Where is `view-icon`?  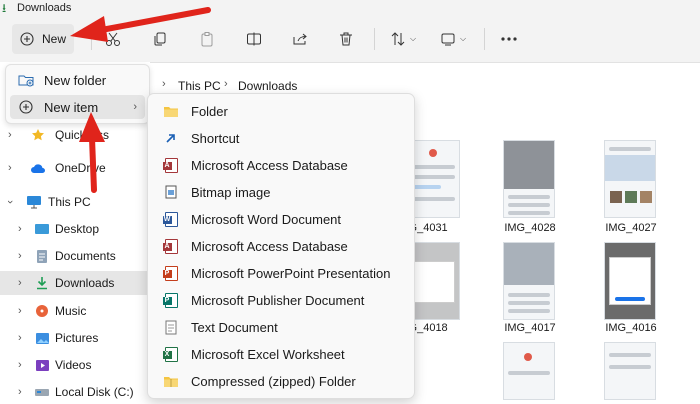
view-icon is located at coordinates (448, 39).